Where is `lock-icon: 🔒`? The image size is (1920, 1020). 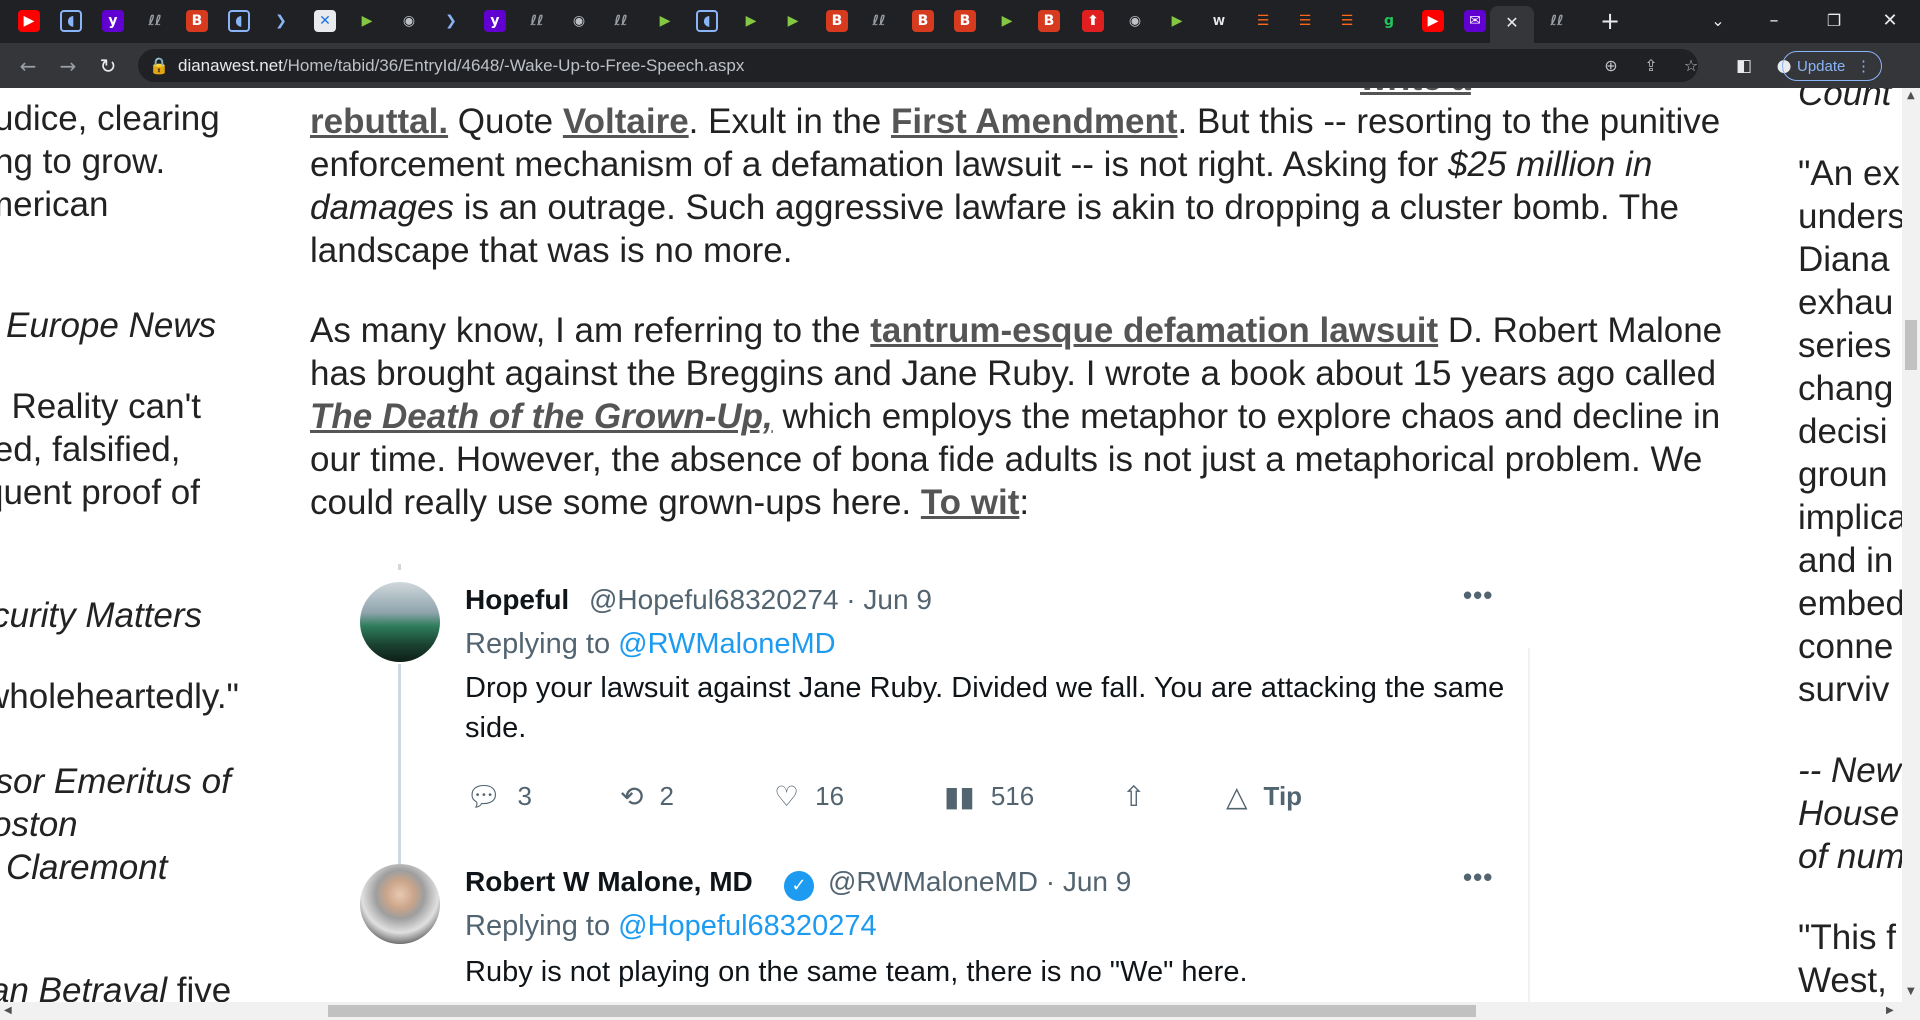
lock-icon: 🔒 is located at coordinates (159, 66).